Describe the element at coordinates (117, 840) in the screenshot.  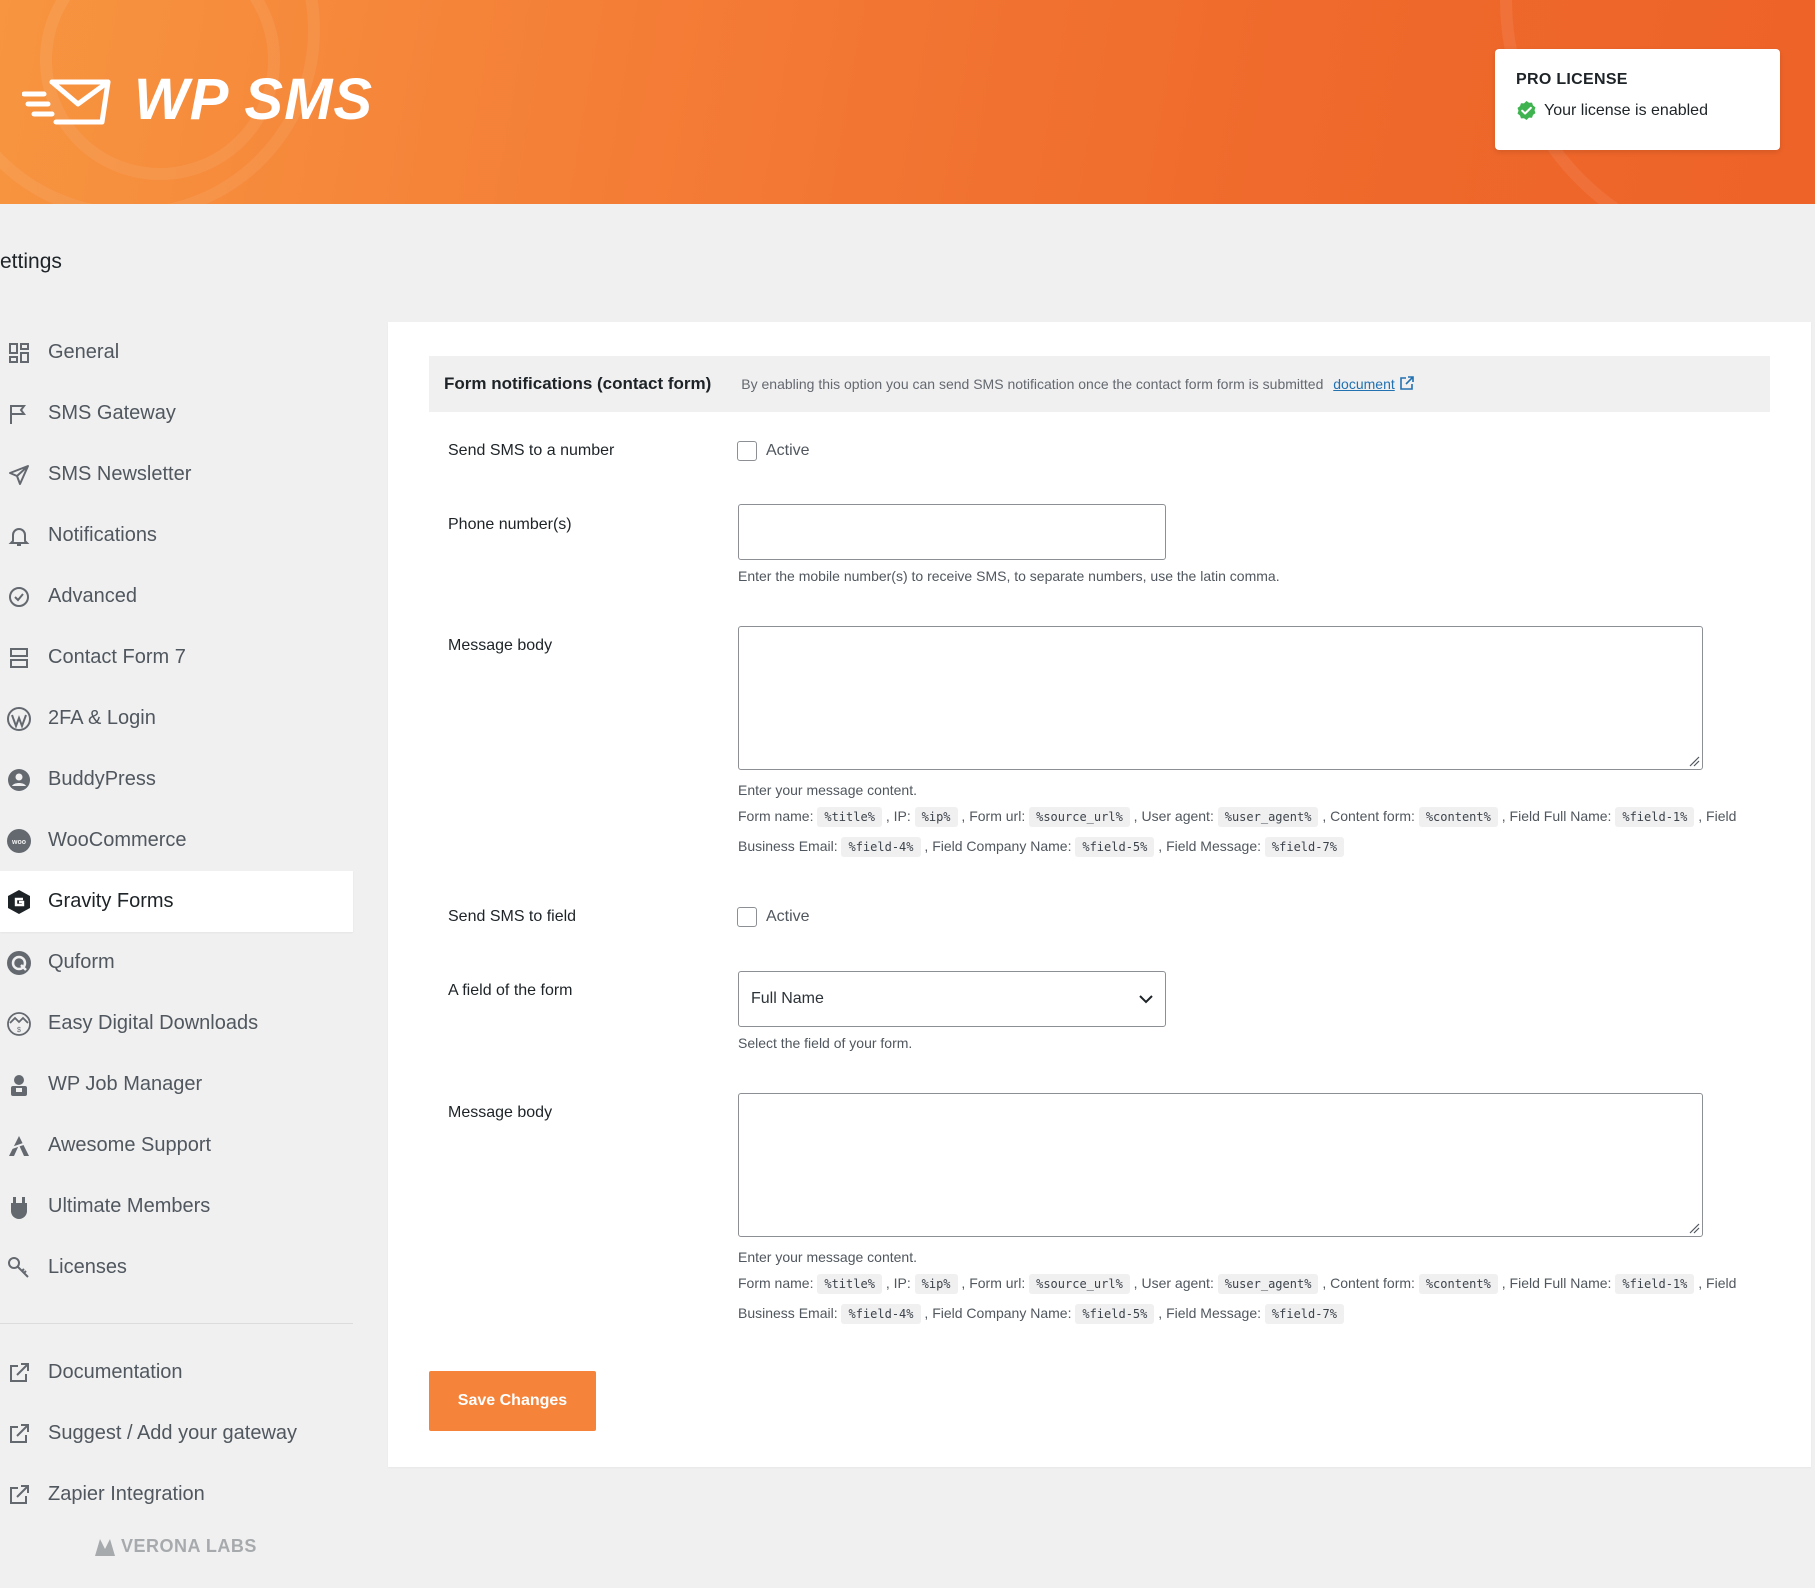
I see `sidebar-item-label: WooCommerce` at that location.